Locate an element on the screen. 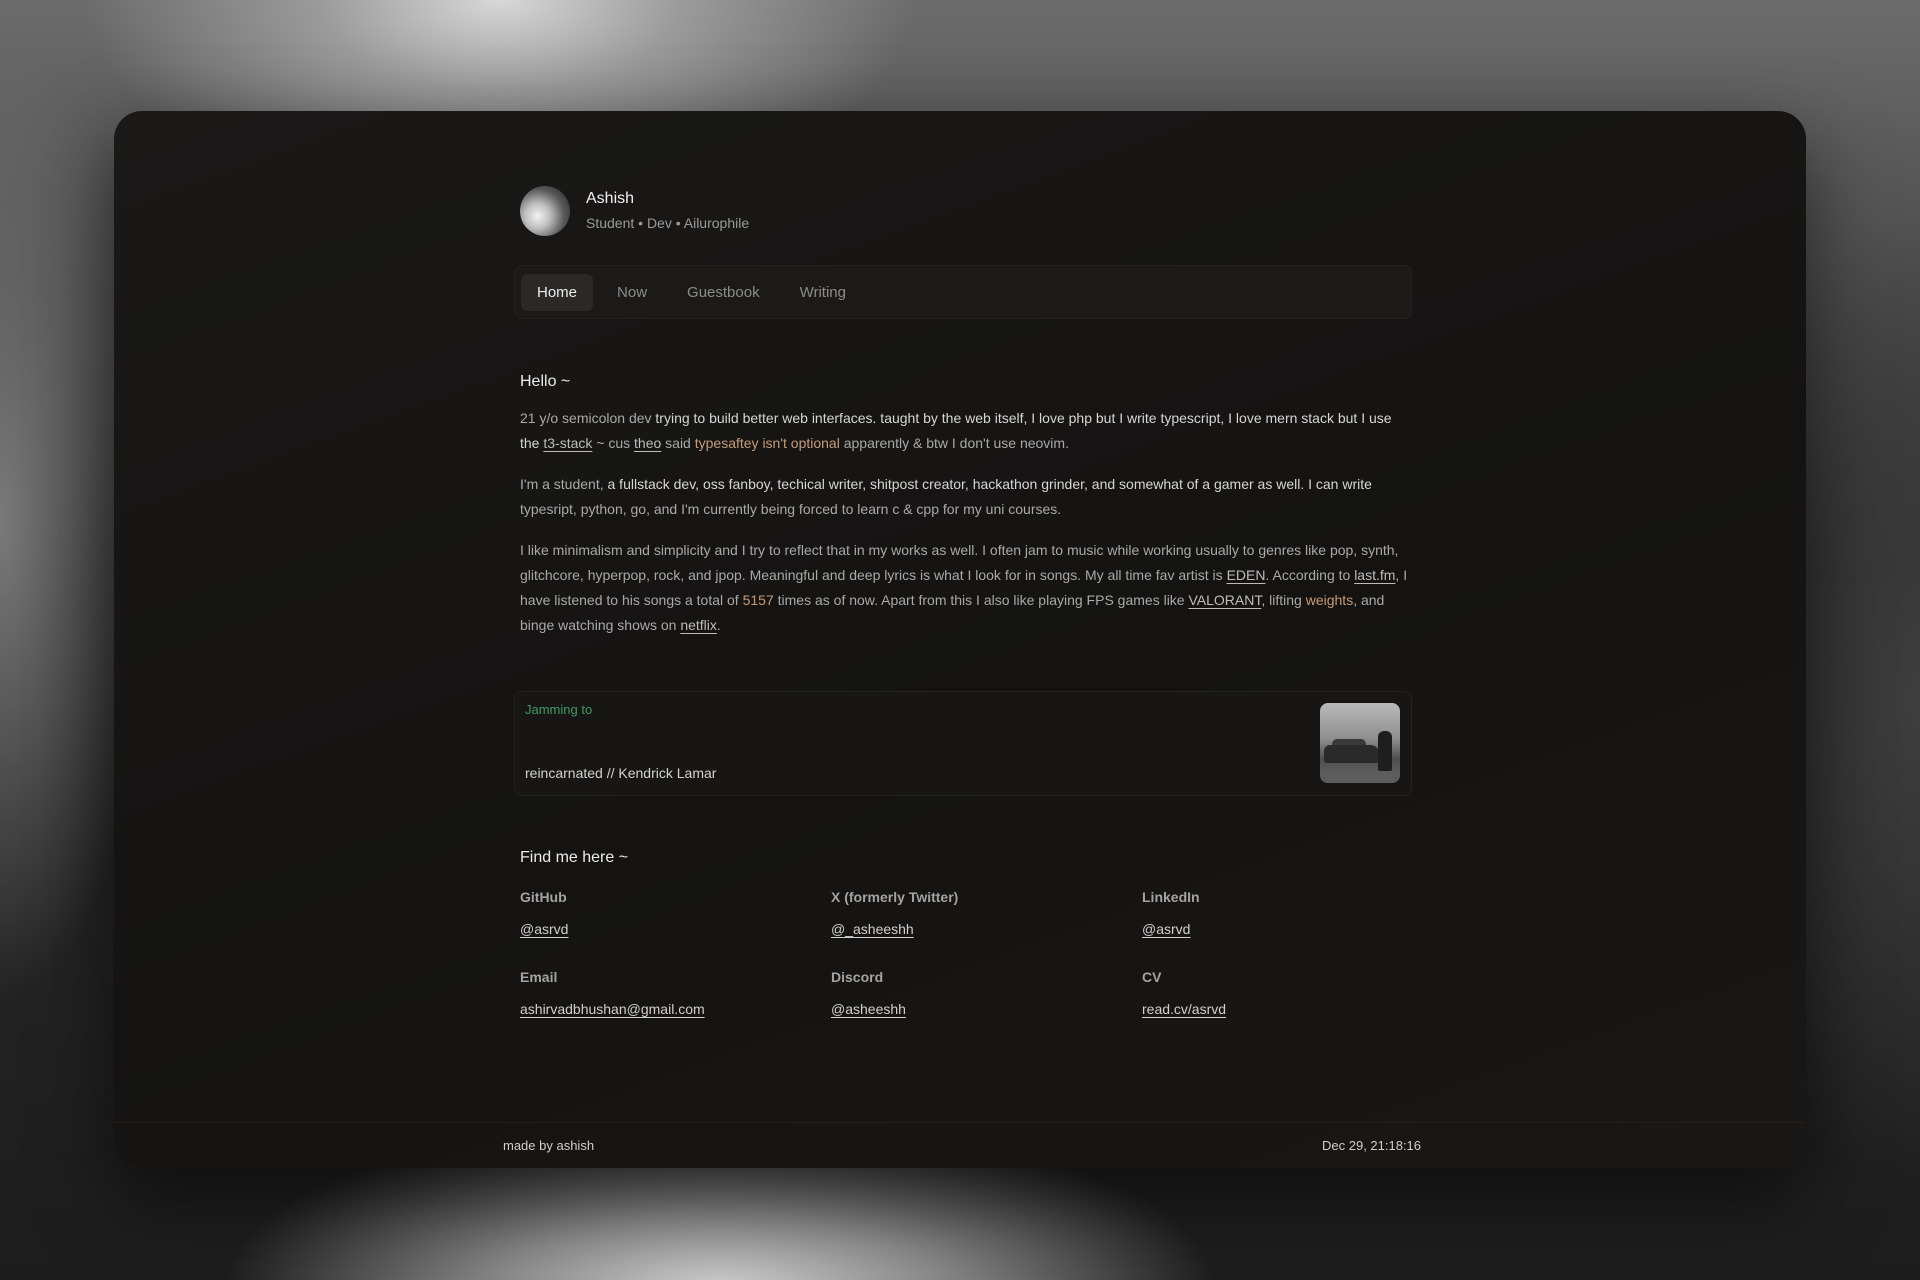 This screenshot has height=1280, width=1920. tab-guestbook: Guestbook is located at coordinates (723, 292).